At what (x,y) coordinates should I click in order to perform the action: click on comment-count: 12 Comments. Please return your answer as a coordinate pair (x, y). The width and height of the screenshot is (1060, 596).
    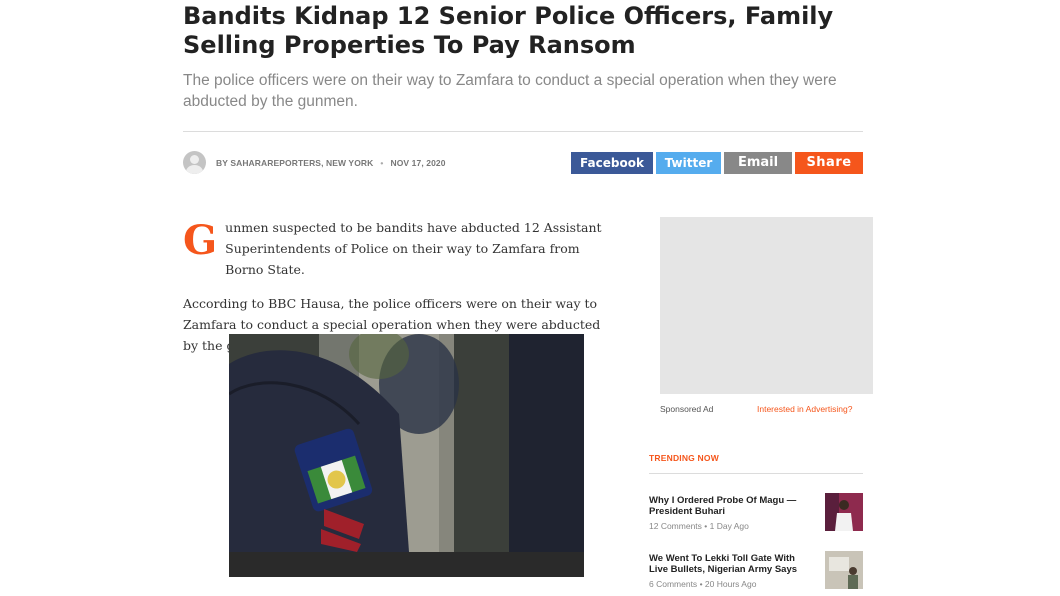
    Looking at the image, I should click on (675, 526).